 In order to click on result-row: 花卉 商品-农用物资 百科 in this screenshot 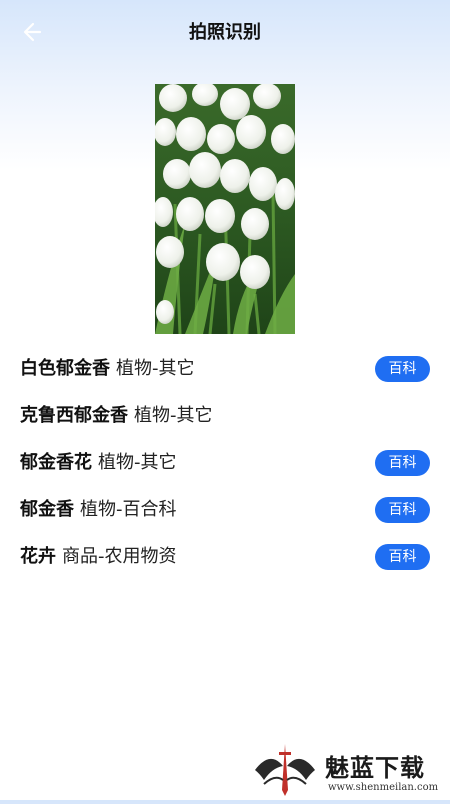, I will do `click(225, 557)`.